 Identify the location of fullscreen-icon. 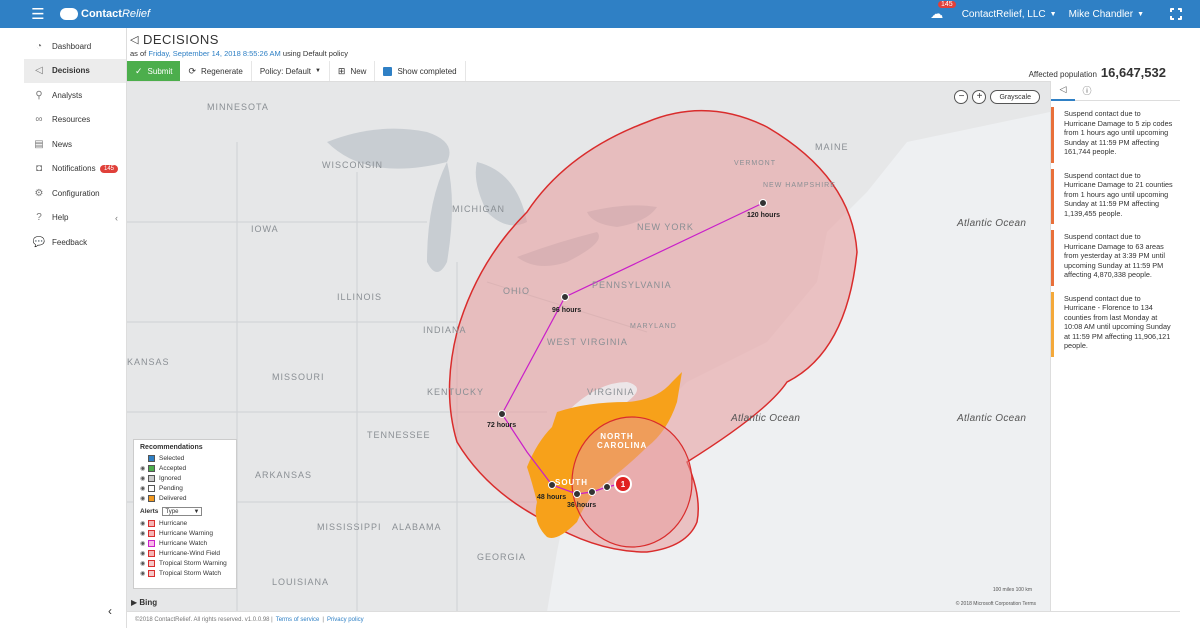
(1176, 14).